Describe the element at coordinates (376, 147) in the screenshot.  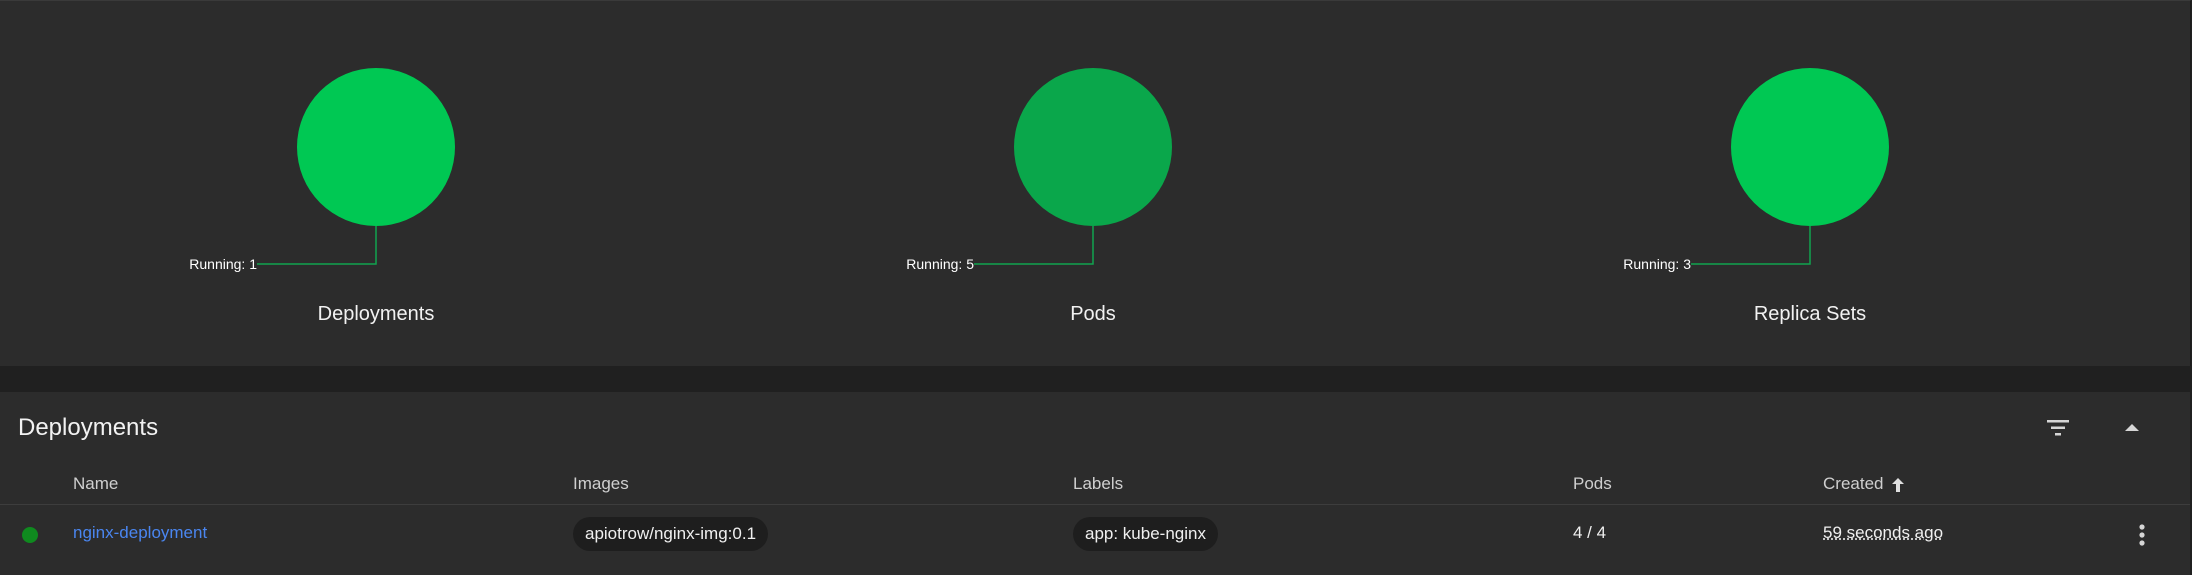
I see `deployments-running-slice` at that location.